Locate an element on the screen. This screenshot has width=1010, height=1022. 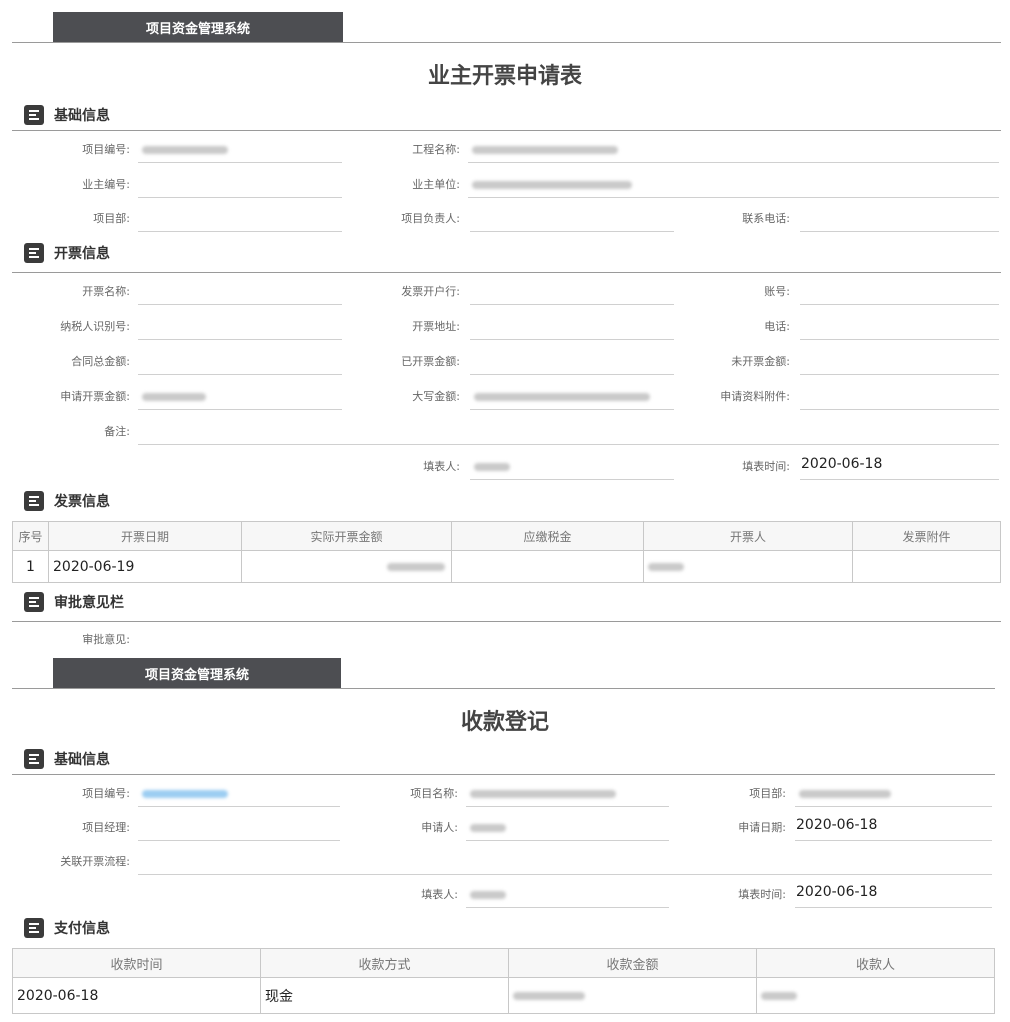
phone-field is located at coordinates (899, 219).